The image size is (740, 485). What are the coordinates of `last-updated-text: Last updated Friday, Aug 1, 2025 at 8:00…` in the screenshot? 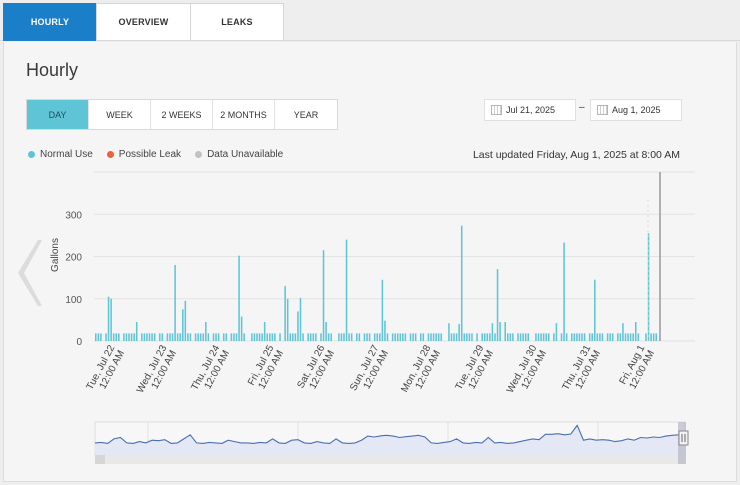 It's located at (576, 155).